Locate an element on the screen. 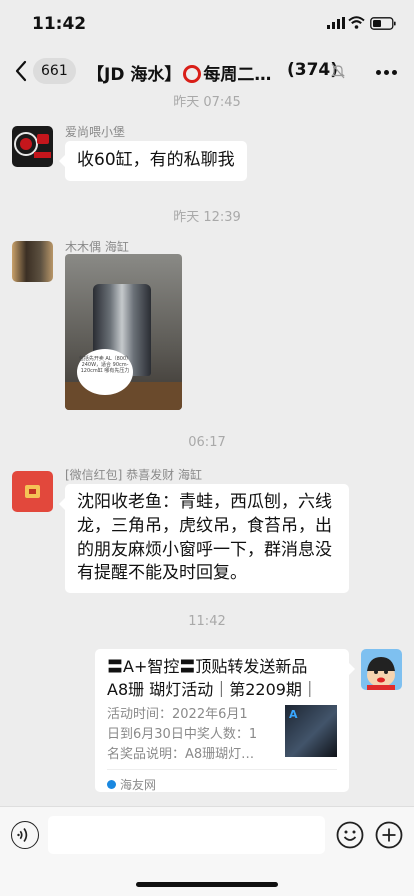 Image resolution: width=414 pixels, height=896 pixels. more-icon is located at coordinates (388, 72).